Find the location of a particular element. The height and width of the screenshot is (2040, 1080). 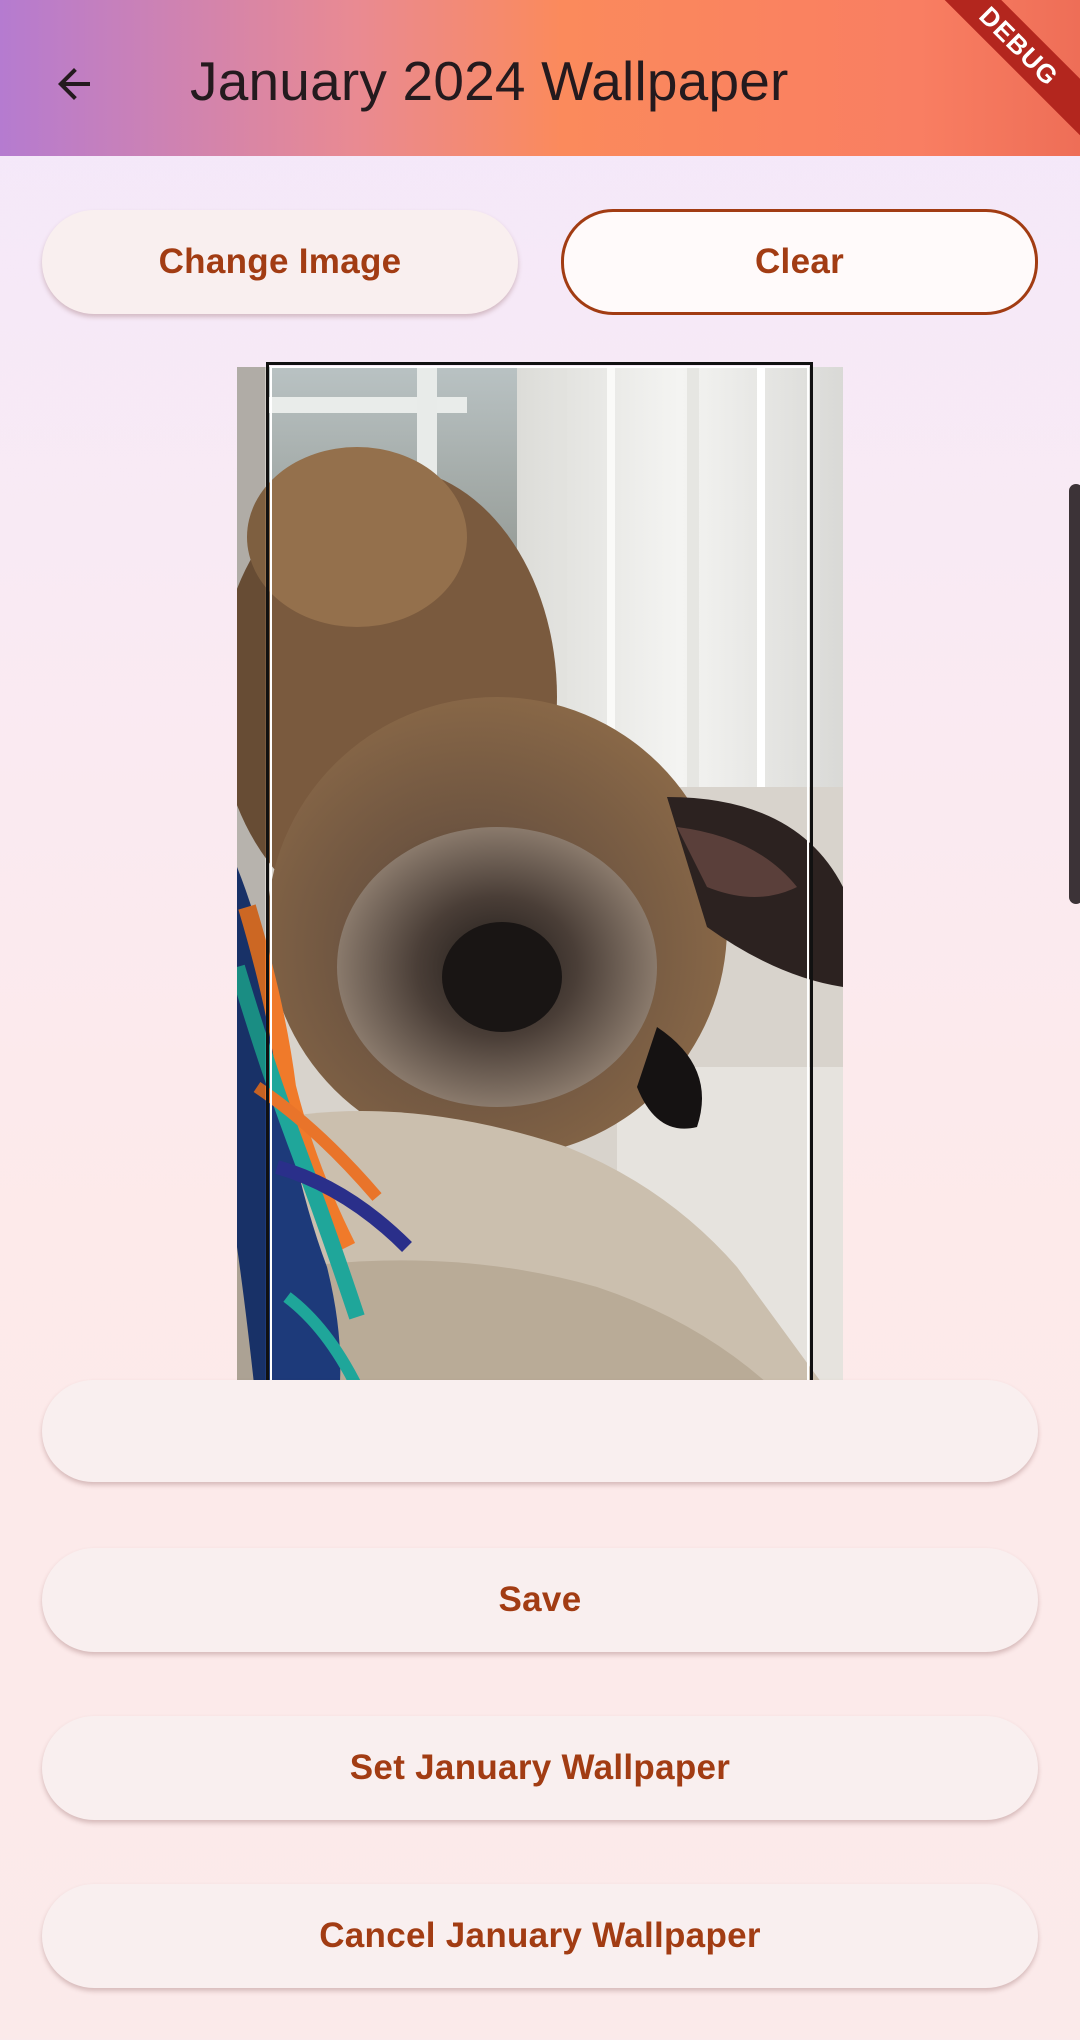

cancel-january-wallpaper-button: Cancel January Wallpaper is located at coordinates (540, 1936).